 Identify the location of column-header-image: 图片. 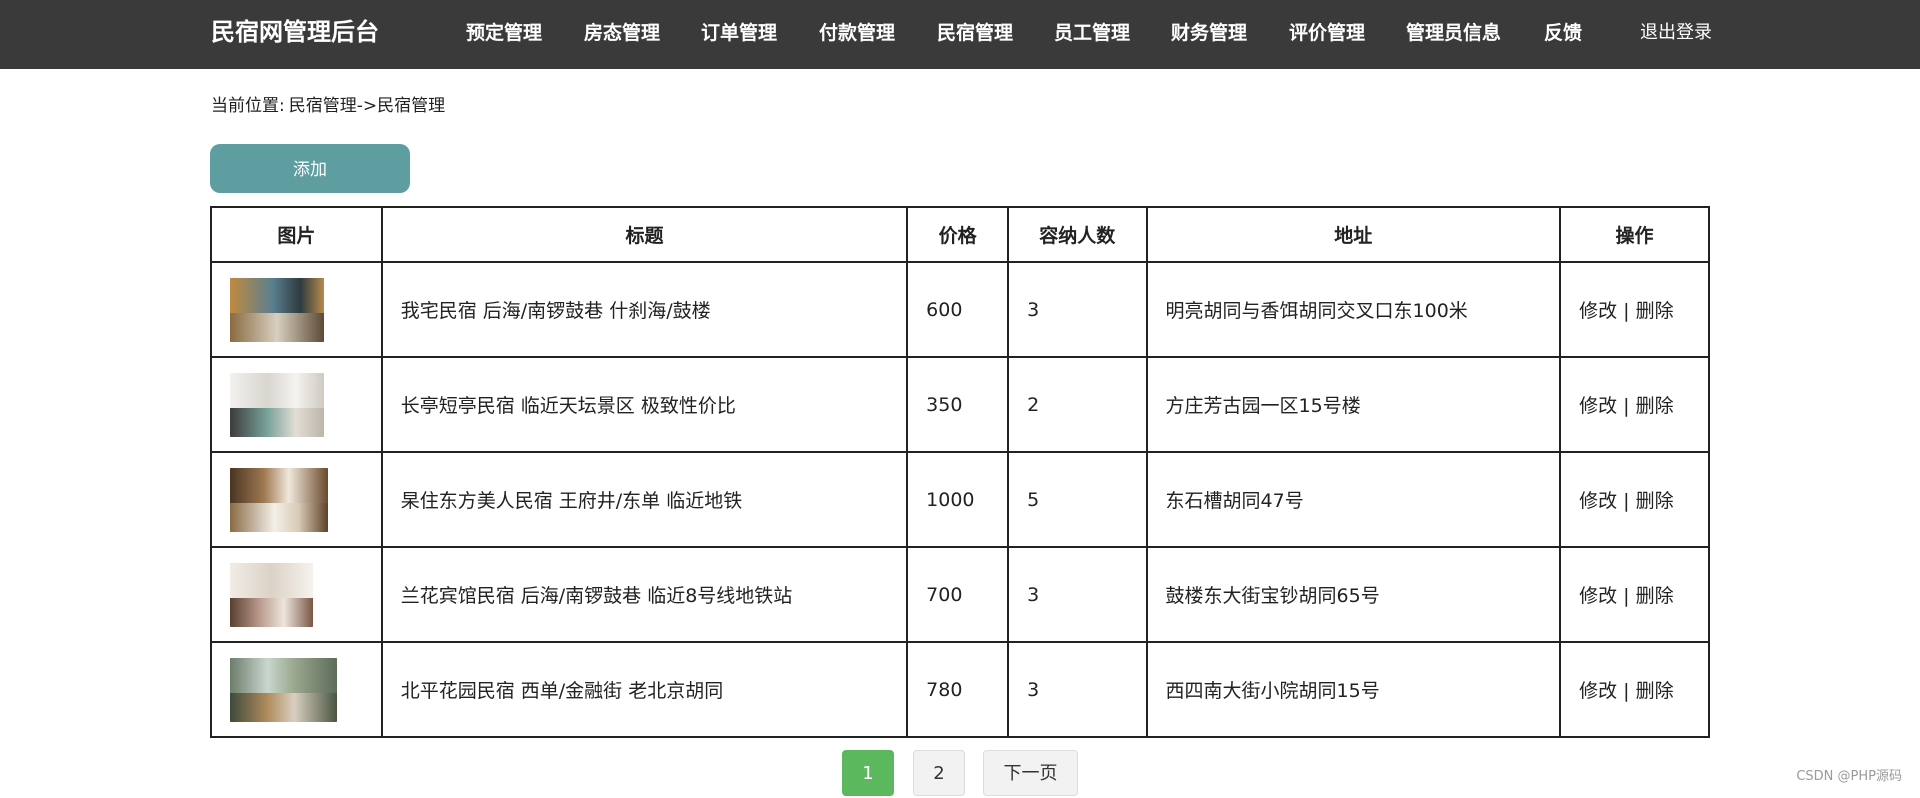
(296, 234).